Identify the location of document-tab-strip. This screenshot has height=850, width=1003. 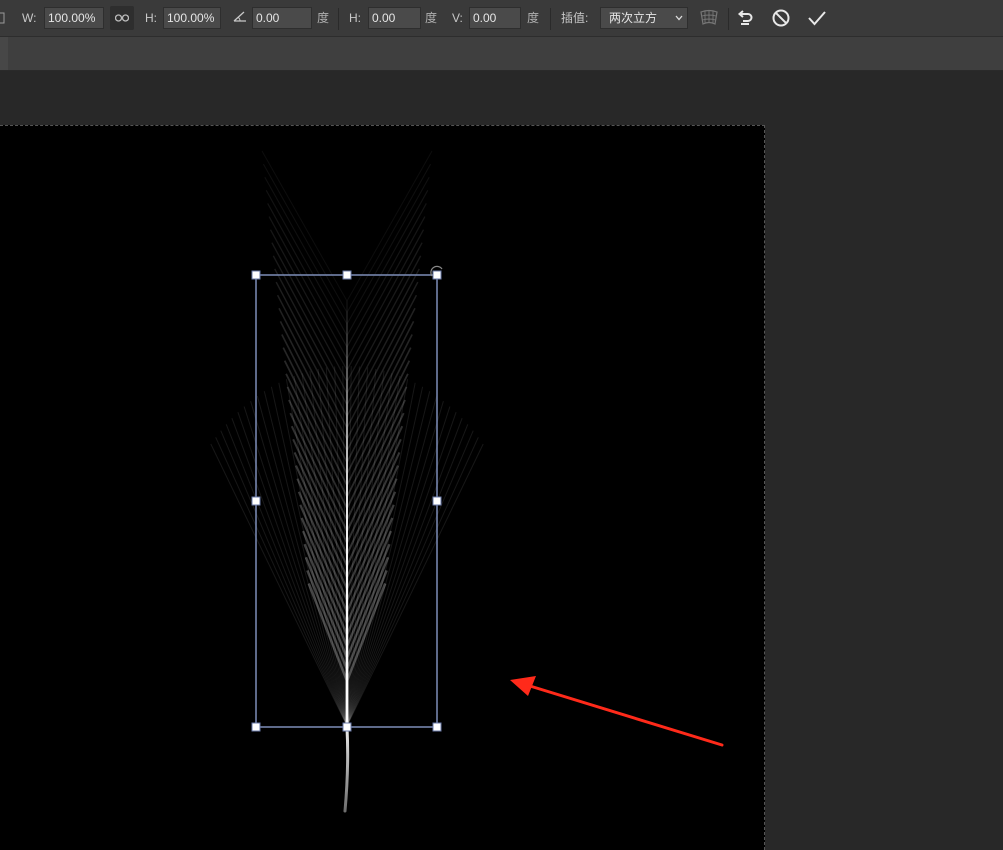
(501, 54).